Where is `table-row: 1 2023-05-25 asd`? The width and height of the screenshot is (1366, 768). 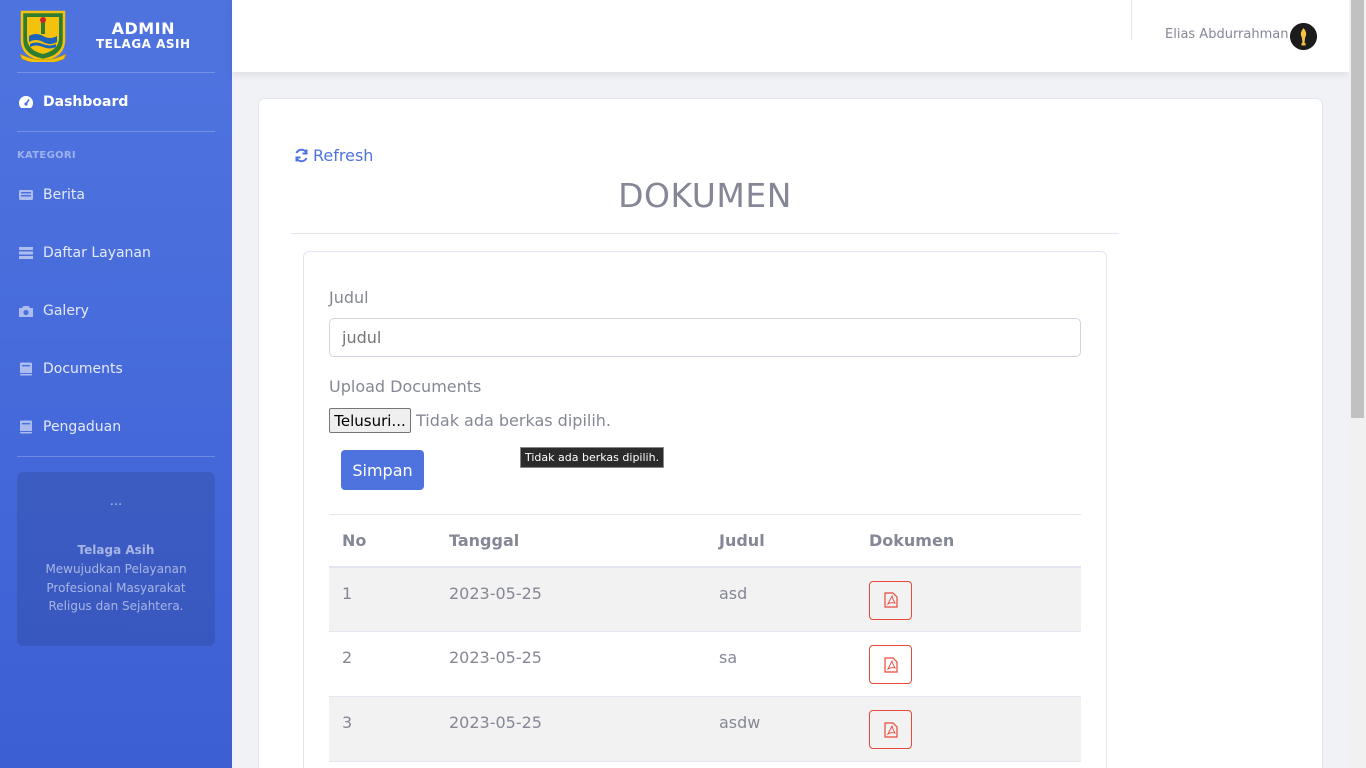
table-row: 1 2023-05-25 asd is located at coordinates (705, 599).